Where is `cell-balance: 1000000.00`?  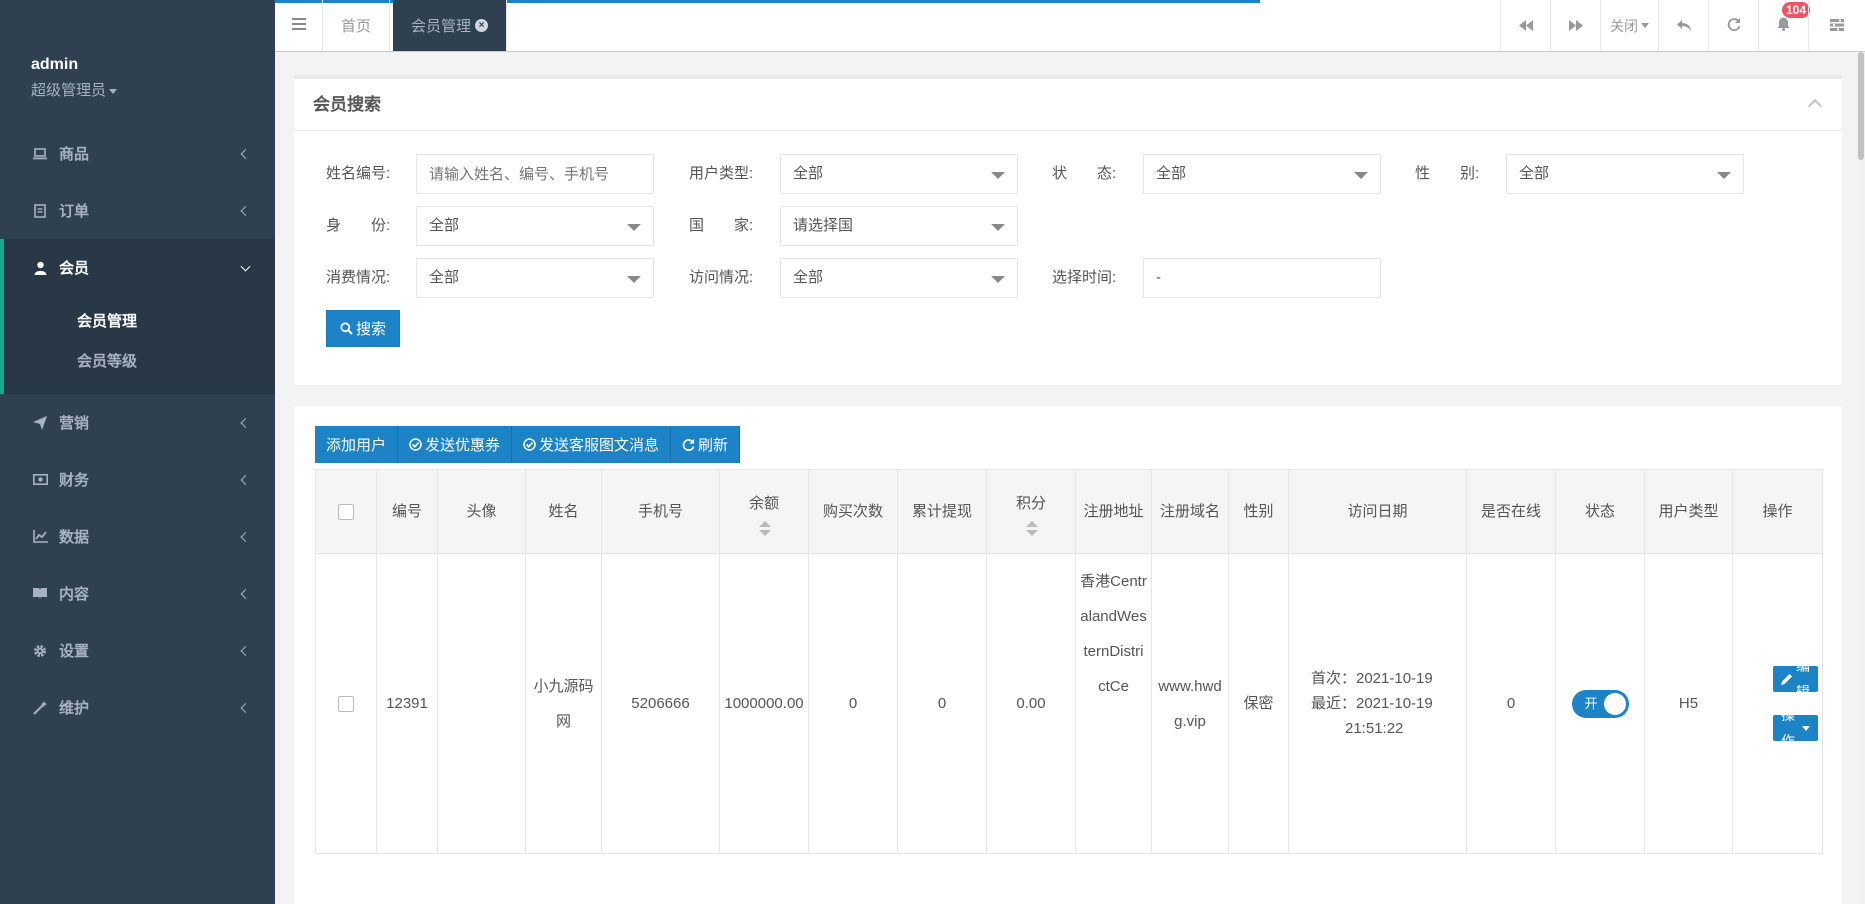 cell-balance: 1000000.00 is located at coordinates (764, 703).